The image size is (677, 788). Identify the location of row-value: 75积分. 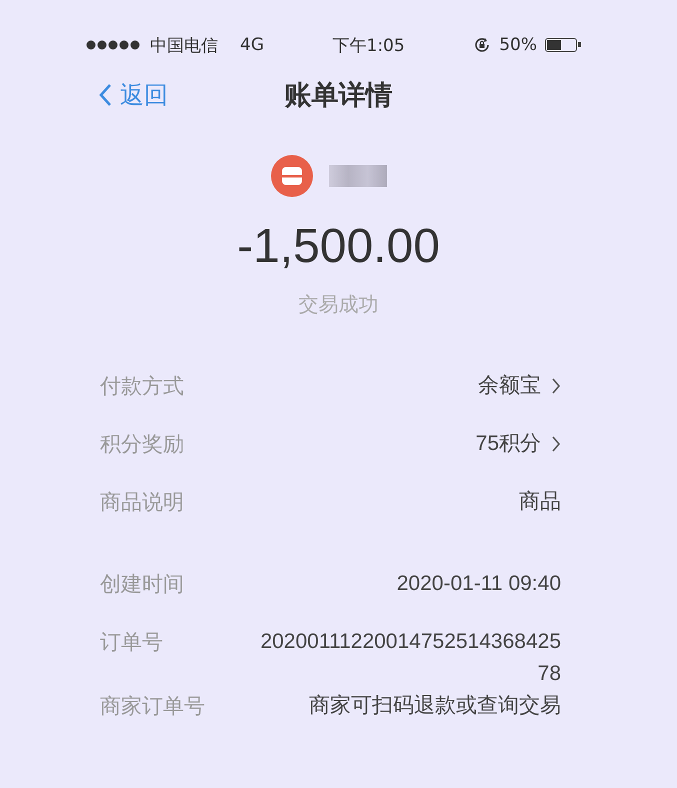
(508, 444).